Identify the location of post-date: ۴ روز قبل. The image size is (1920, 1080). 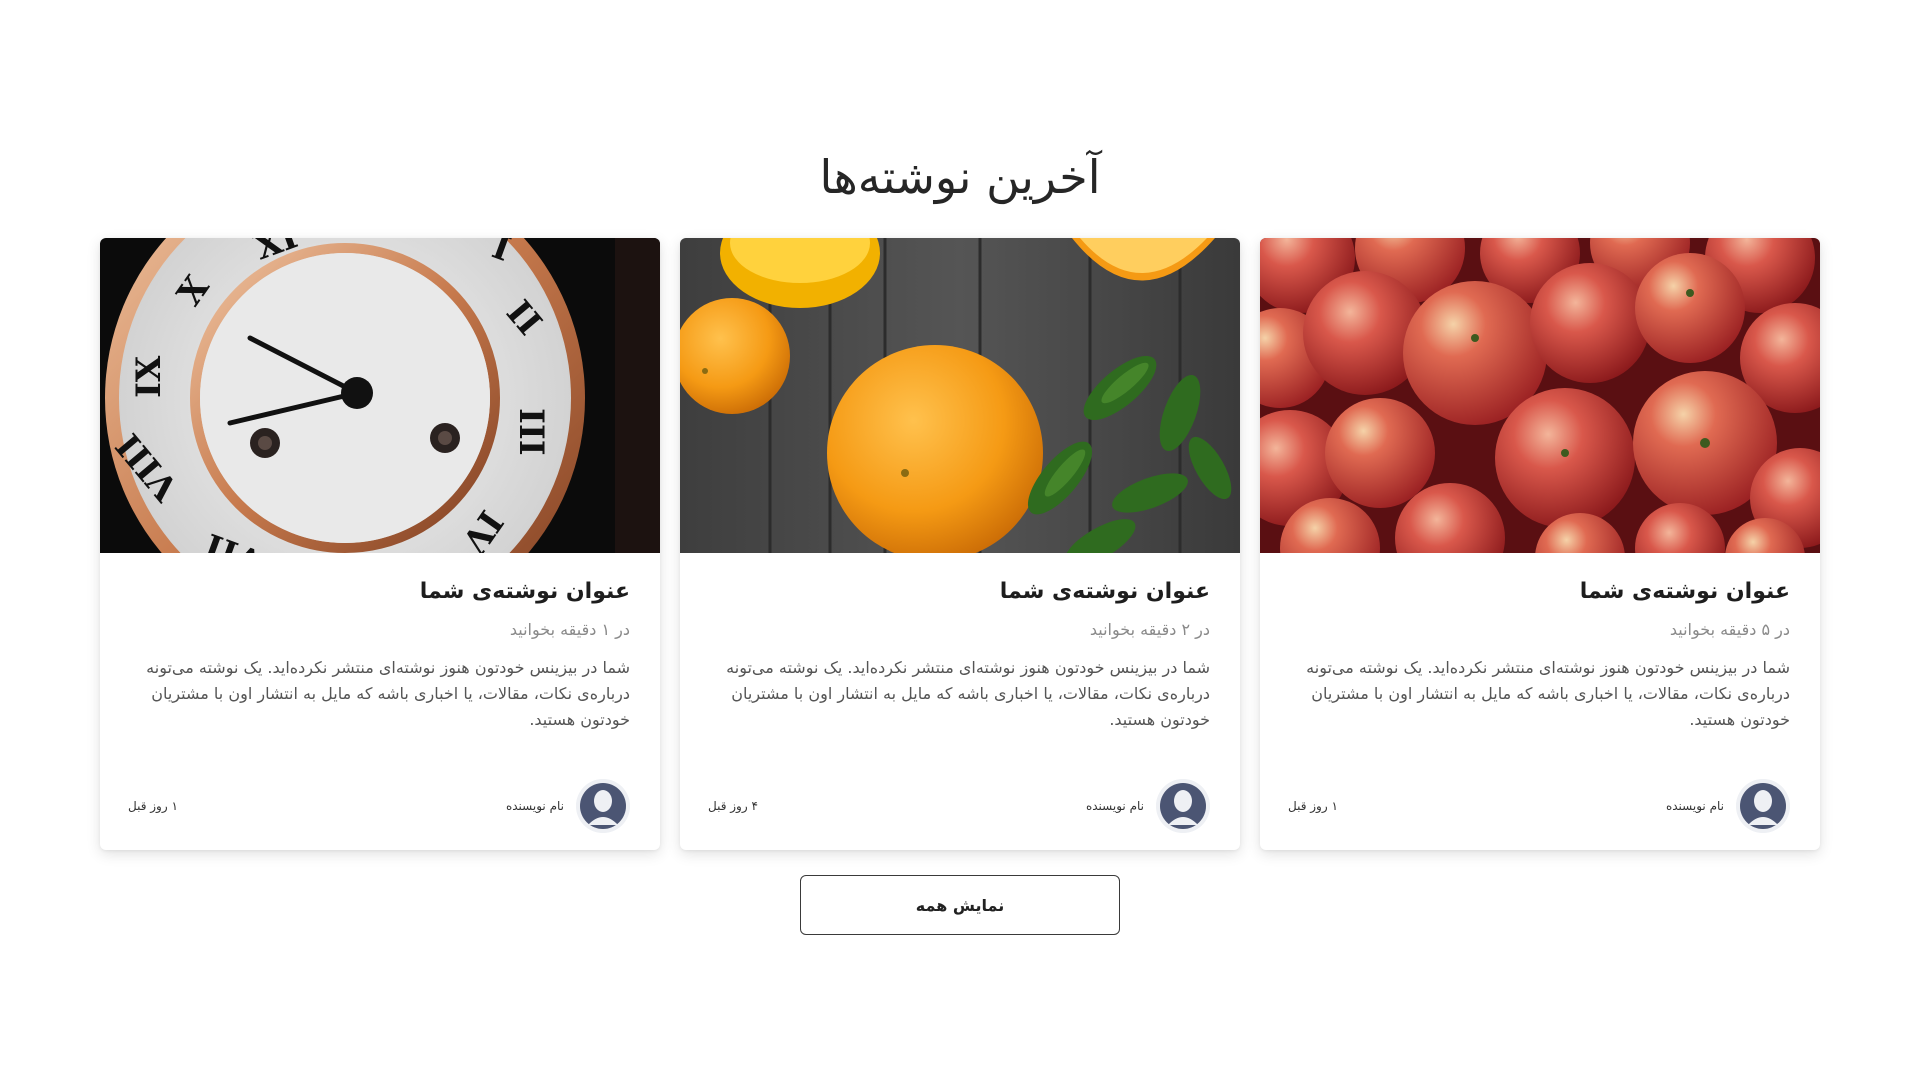
(733, 806).